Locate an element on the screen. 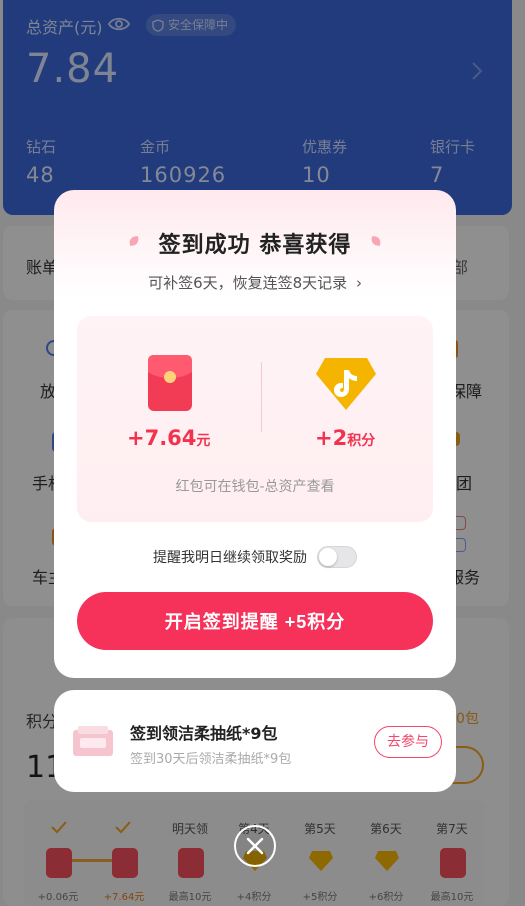 The image size is (525, 906). close-button is located at coordinates (255, 846).